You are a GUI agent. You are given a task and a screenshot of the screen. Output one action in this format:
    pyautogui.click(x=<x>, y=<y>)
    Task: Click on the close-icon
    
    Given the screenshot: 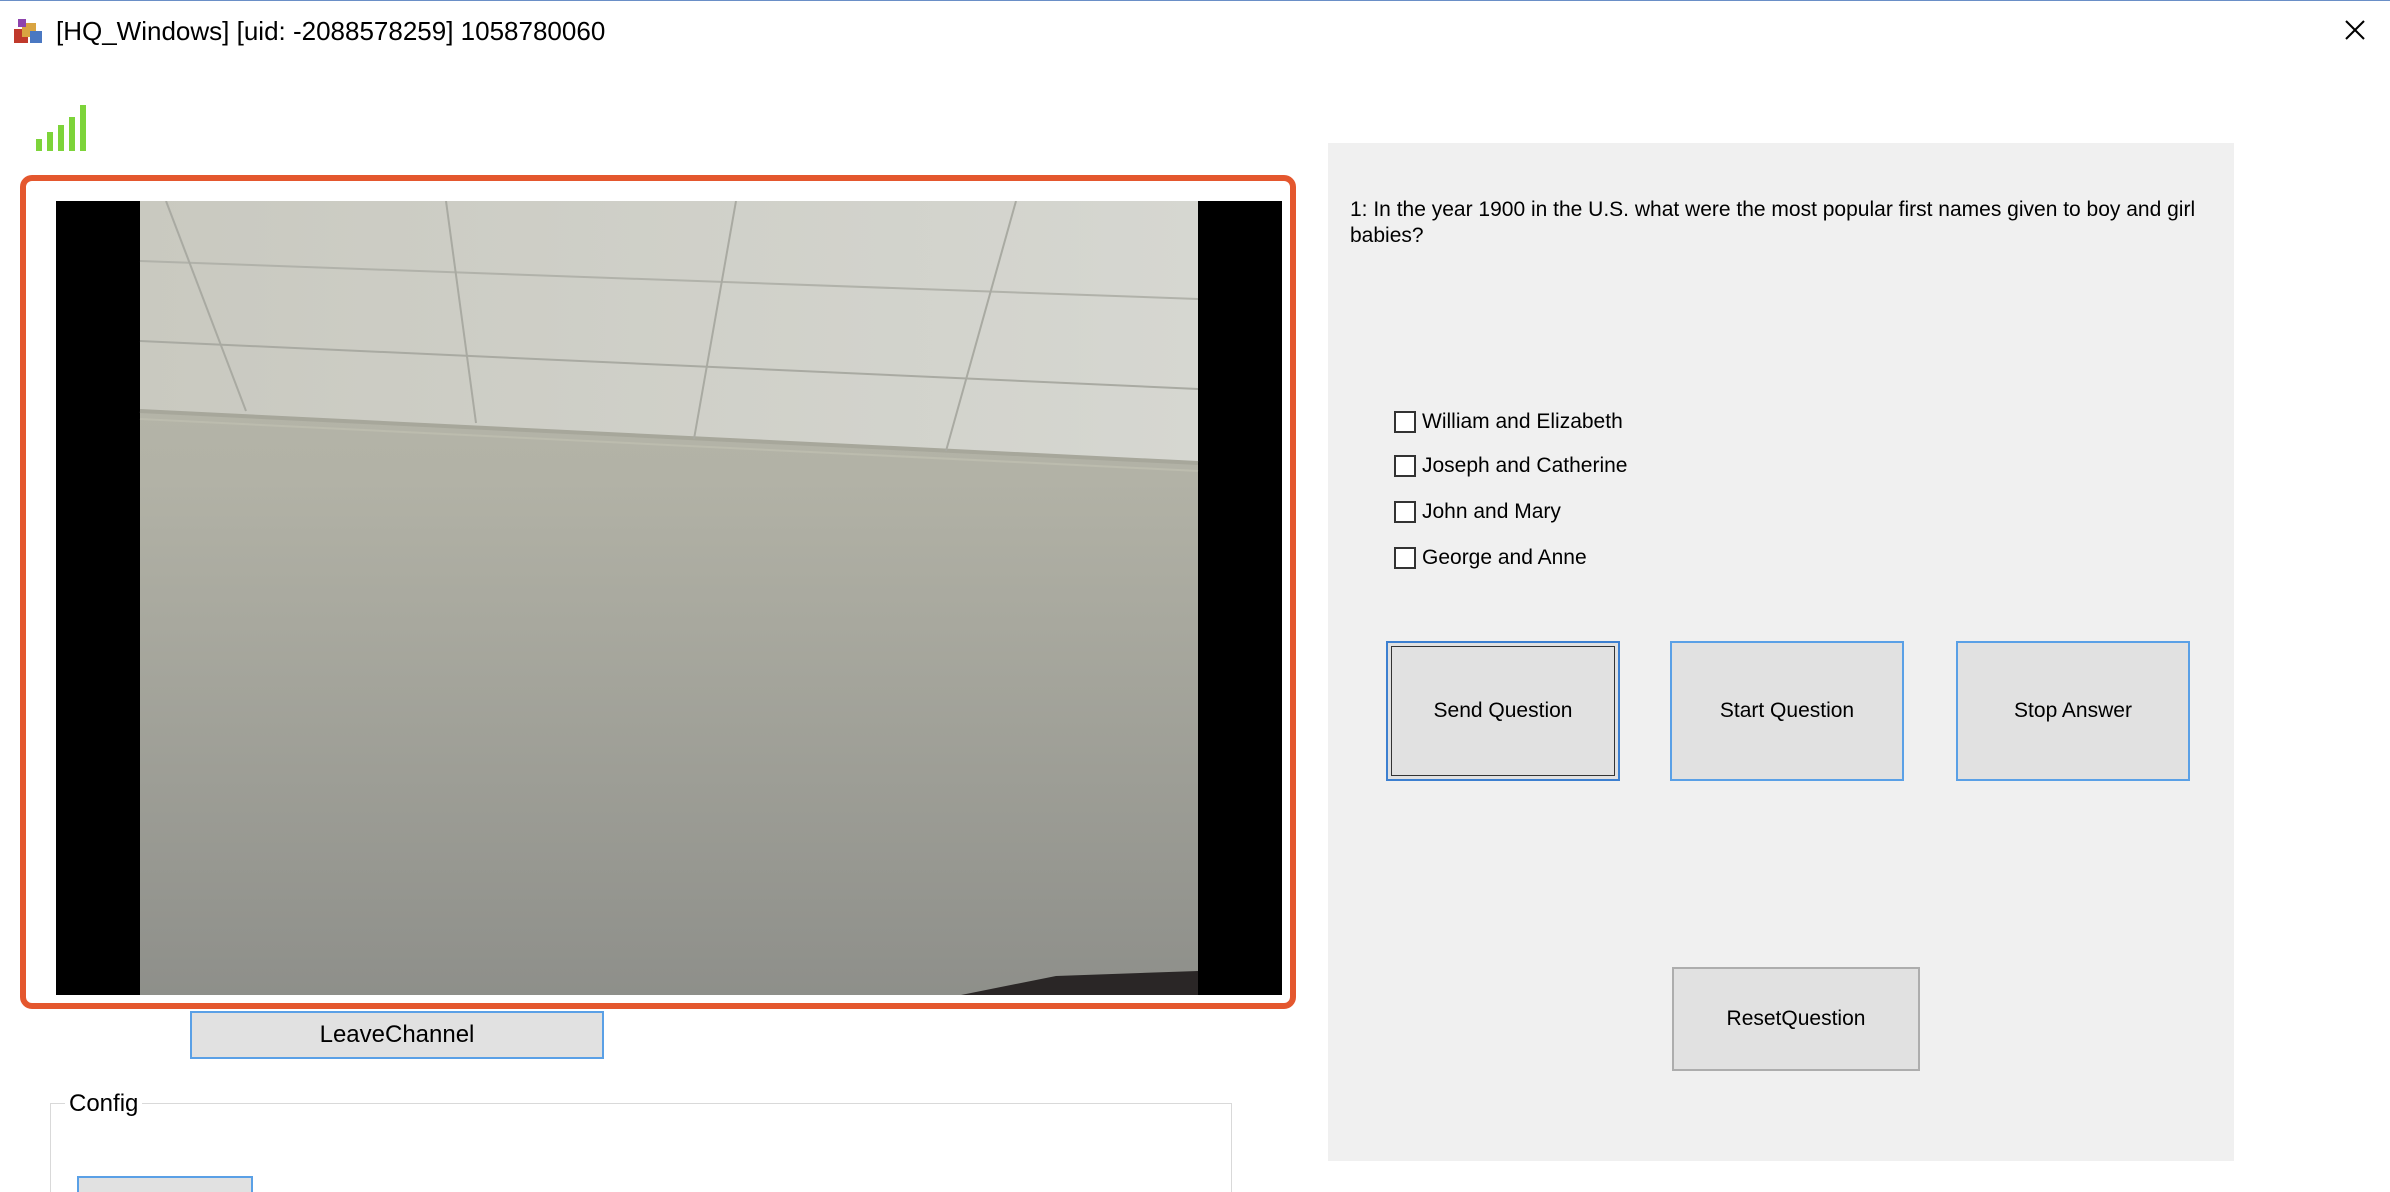 What is the action you would take?
    pyautogui.click(x=2355, y=30)
    